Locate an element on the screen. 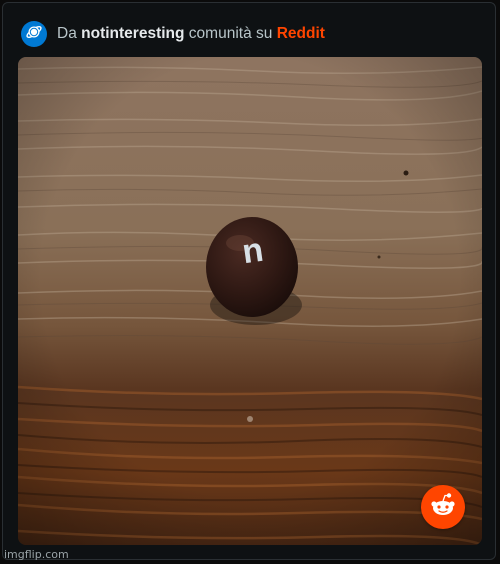 The width and height of the screenshot is (500, 564). community-name: notinteresting is located at coordinates (132, 33).